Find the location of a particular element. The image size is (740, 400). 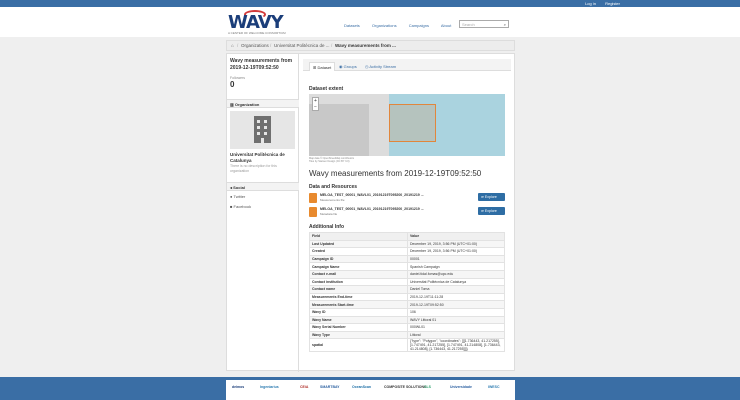

table-row: Measurements End-time 2019-12-19T11:11:28 is located at coordinates (407, 297).